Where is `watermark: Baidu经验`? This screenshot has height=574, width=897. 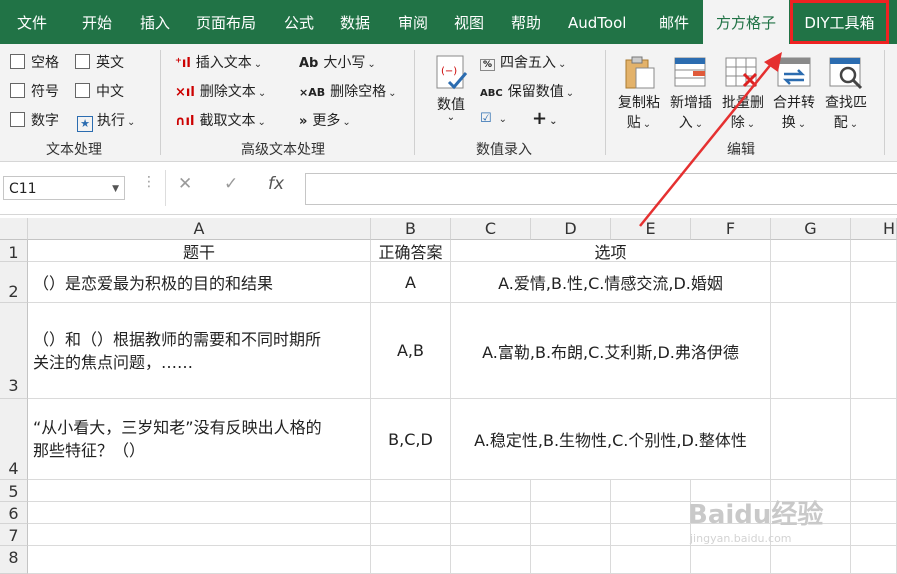 watermark: Baidu经验 is located at coordinates (756, 515).